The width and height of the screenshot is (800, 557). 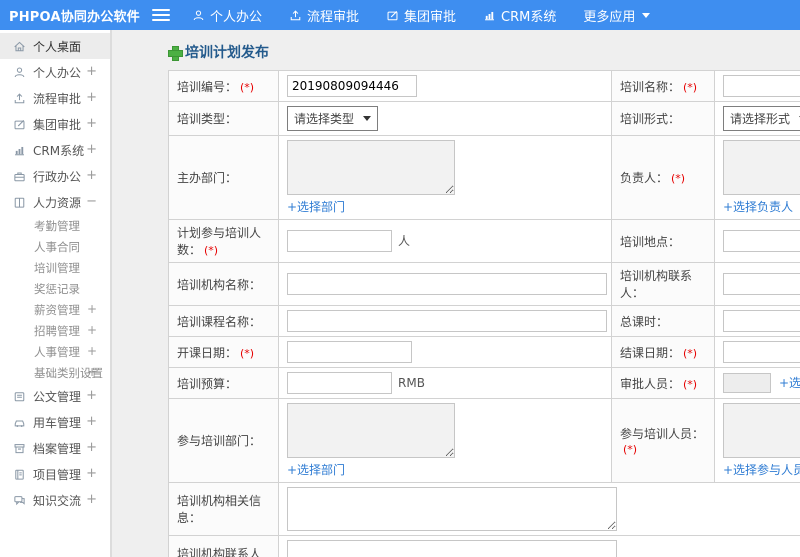 I want to click on submenu-item-label: 薪资管理, so click(x=57, y=309).